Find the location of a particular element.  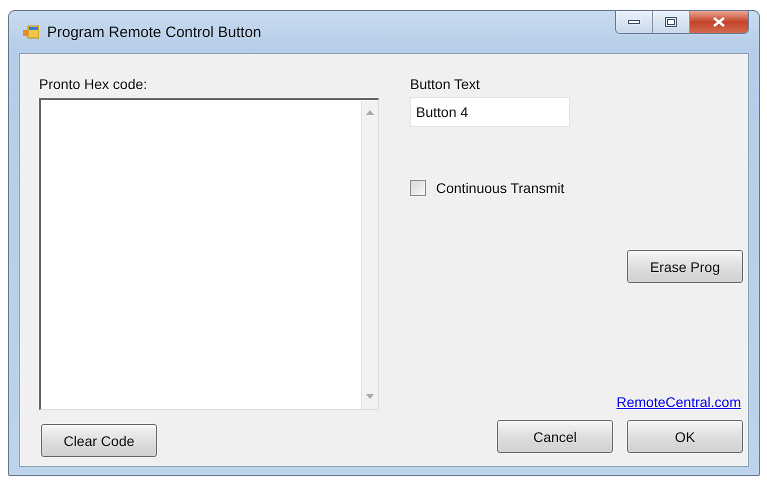

ok-button: OK is located at coordinates (685, 436).